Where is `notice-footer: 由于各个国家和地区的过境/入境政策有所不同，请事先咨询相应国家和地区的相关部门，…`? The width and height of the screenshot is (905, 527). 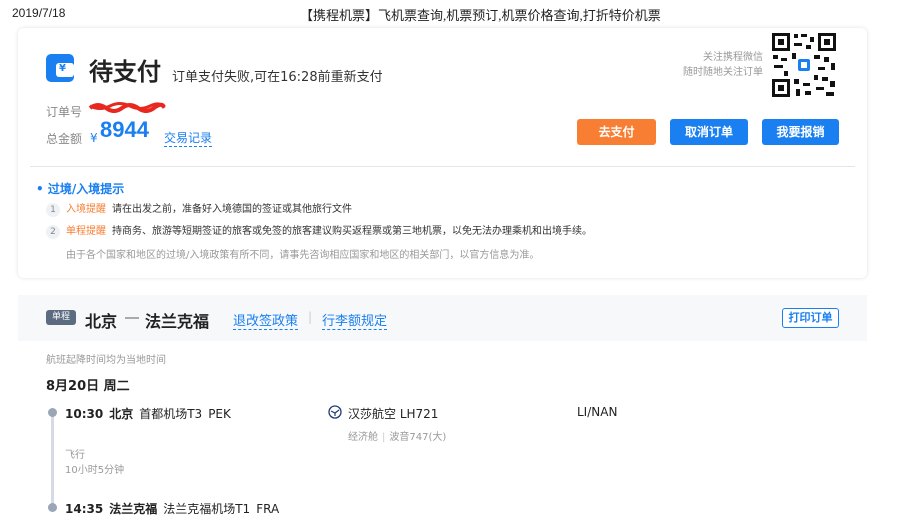
notice-footer: 由于各个国家和地区的过境/入境政策有所不同，请事先咨询相应国家和地区的相关部门，… is located at coordinates (303, 255).